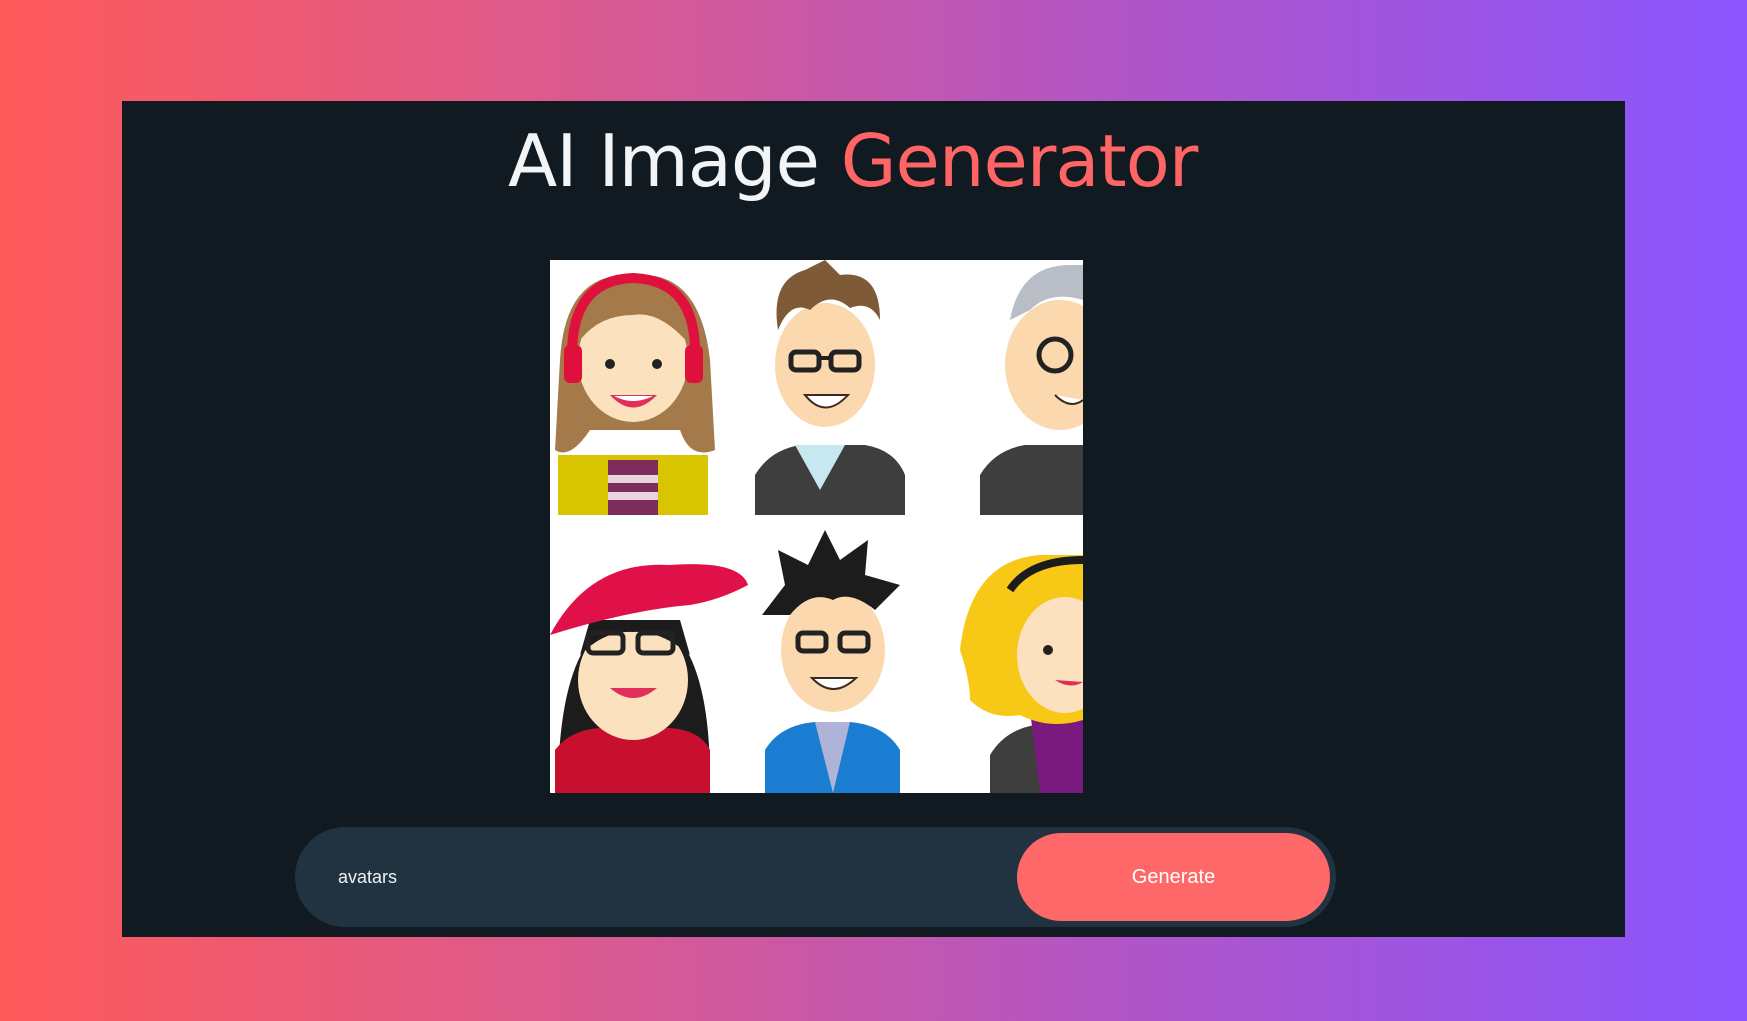 This screenshot has width=1747, height=1021. I want to click on title-accent: Generator, so click(1019, 161).